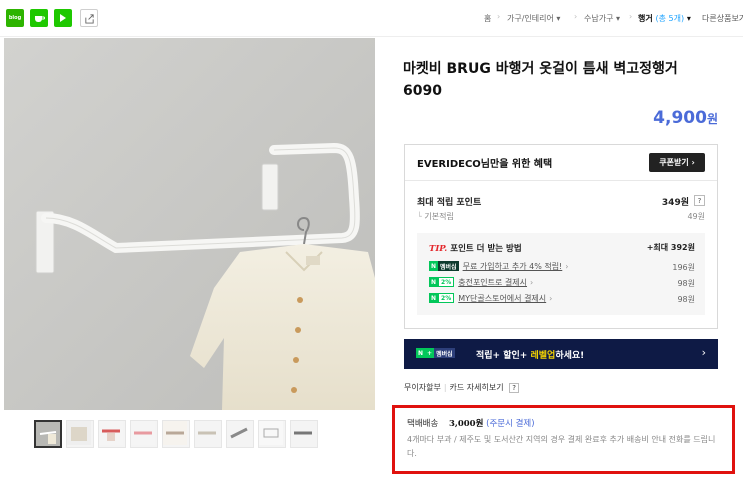  What do you see at coordinates (435, 353) in the screenshot?
I see `naver-membership-badge: N + 멤버십` at bounding box center [435, 353].